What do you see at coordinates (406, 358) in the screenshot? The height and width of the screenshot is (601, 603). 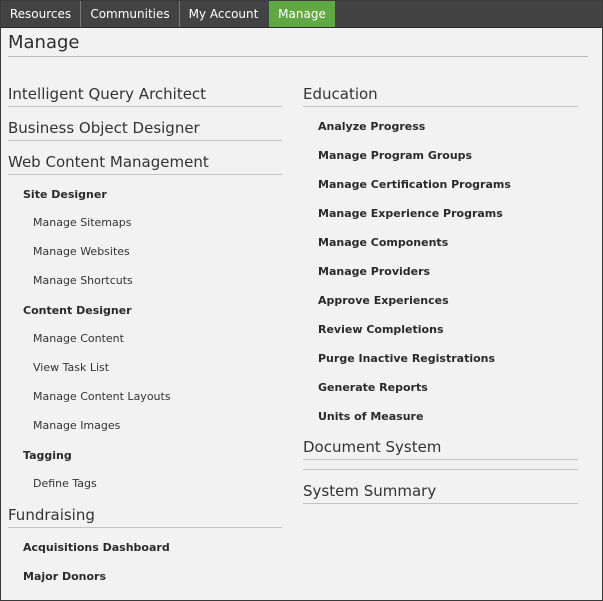 I see `link-purge-inactive-registrations: Purge Inactive Registrations` at bounding box center [406, 358].